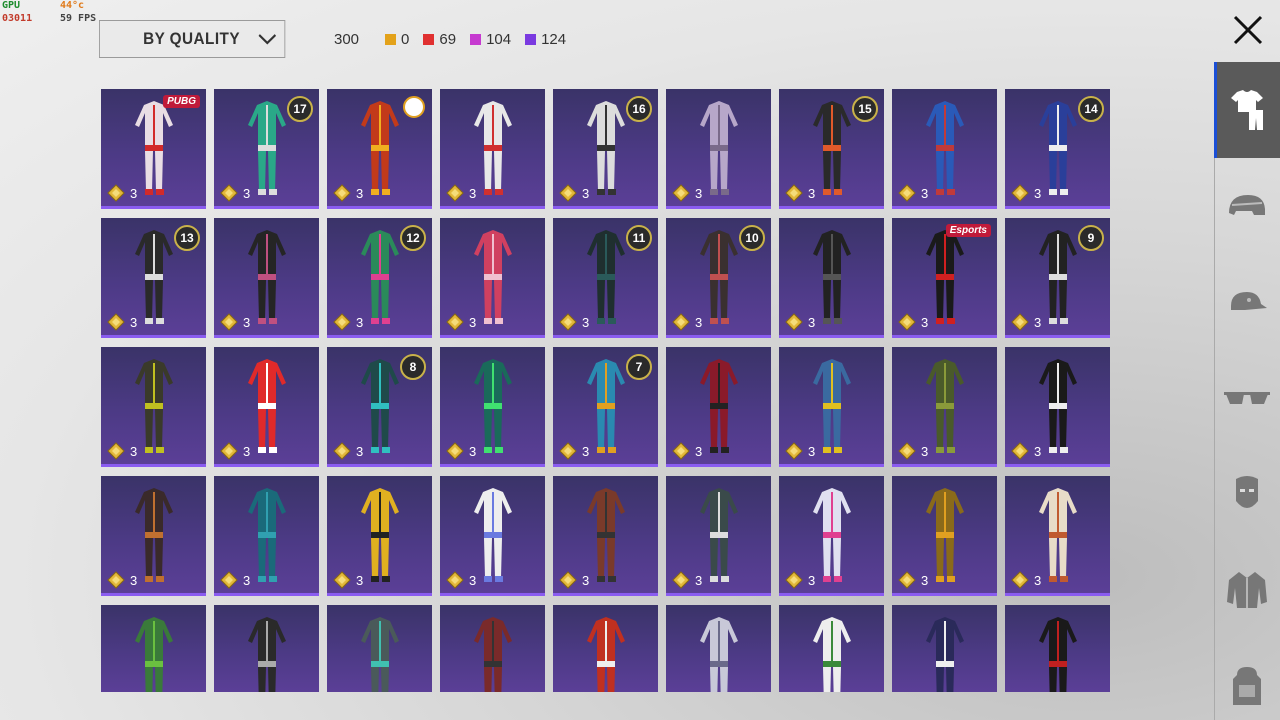 This screenshot has width=1280, height=720. I want to click on glasses-icon, so click(1247, 398).